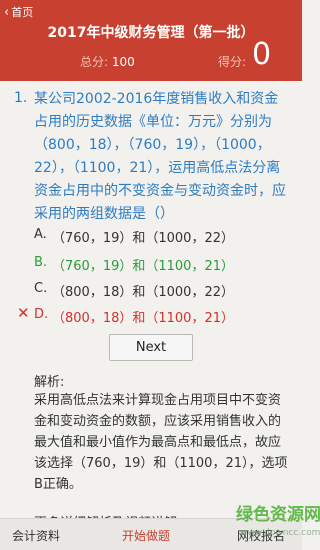  Describe the element at coordinates (143, 318) in the screenshot. I see `option-text: （800，18）和（1100，21）` at that location.